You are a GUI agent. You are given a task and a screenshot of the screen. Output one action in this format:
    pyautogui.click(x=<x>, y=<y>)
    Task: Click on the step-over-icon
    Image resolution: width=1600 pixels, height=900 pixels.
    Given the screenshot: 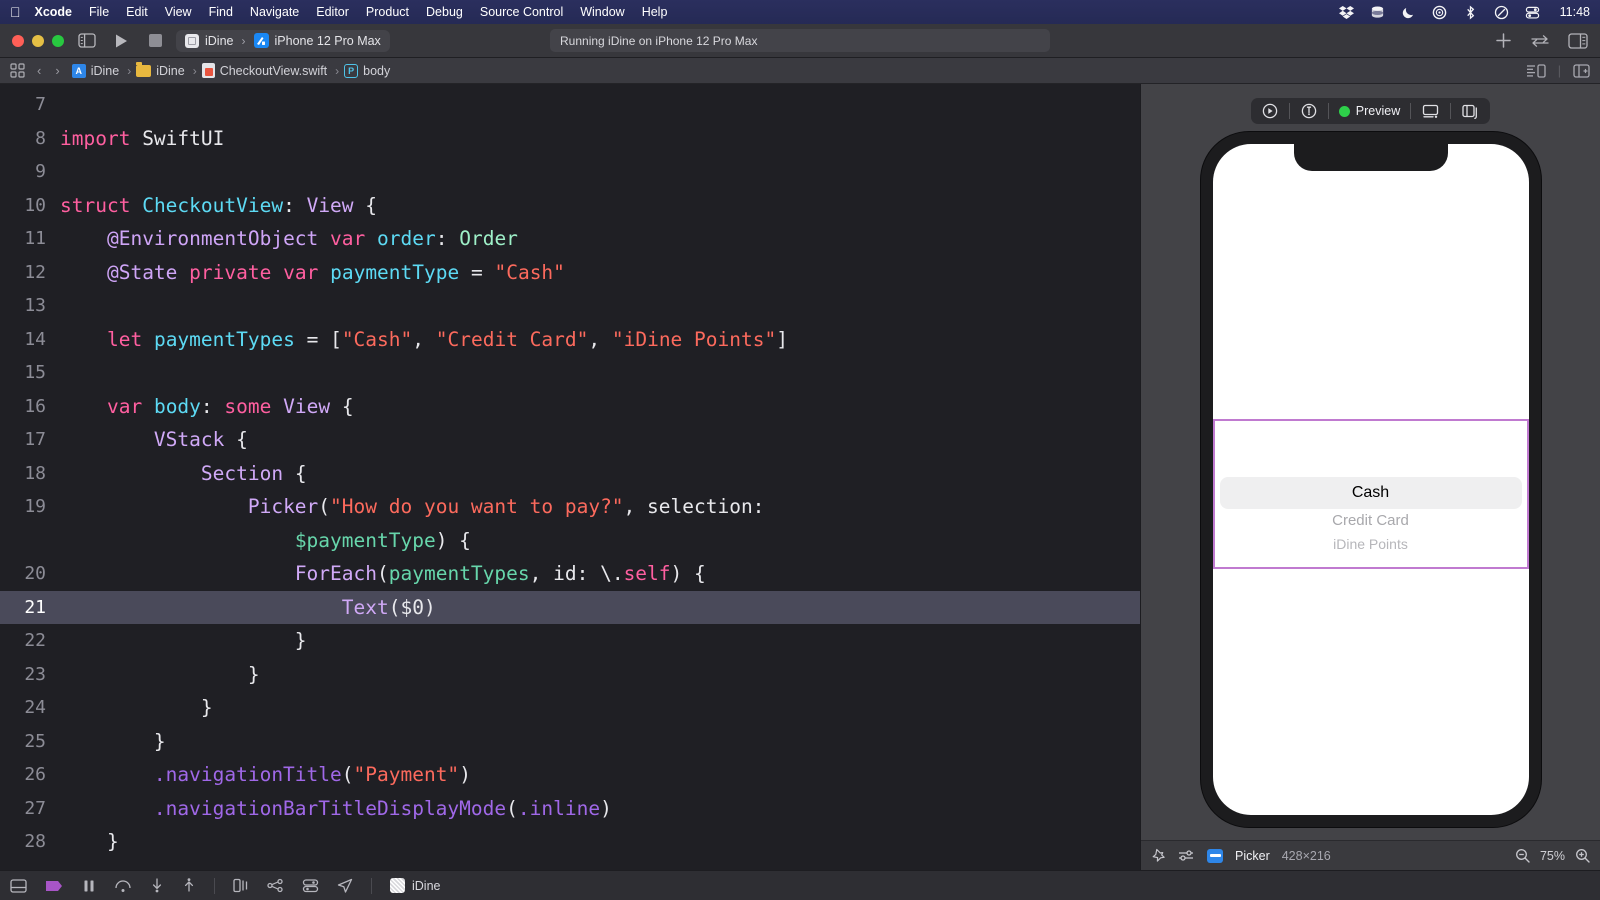 What is the action you would take?
    pyautogui.click(x=123, y=886)
    